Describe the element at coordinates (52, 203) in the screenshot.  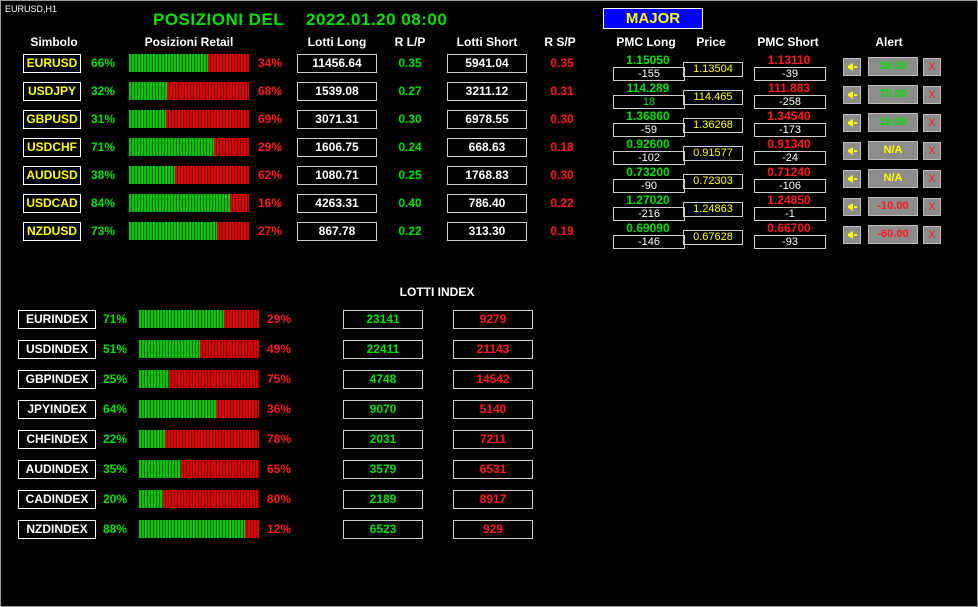
I see `pair-symbol-button: USDCAD` at that location.